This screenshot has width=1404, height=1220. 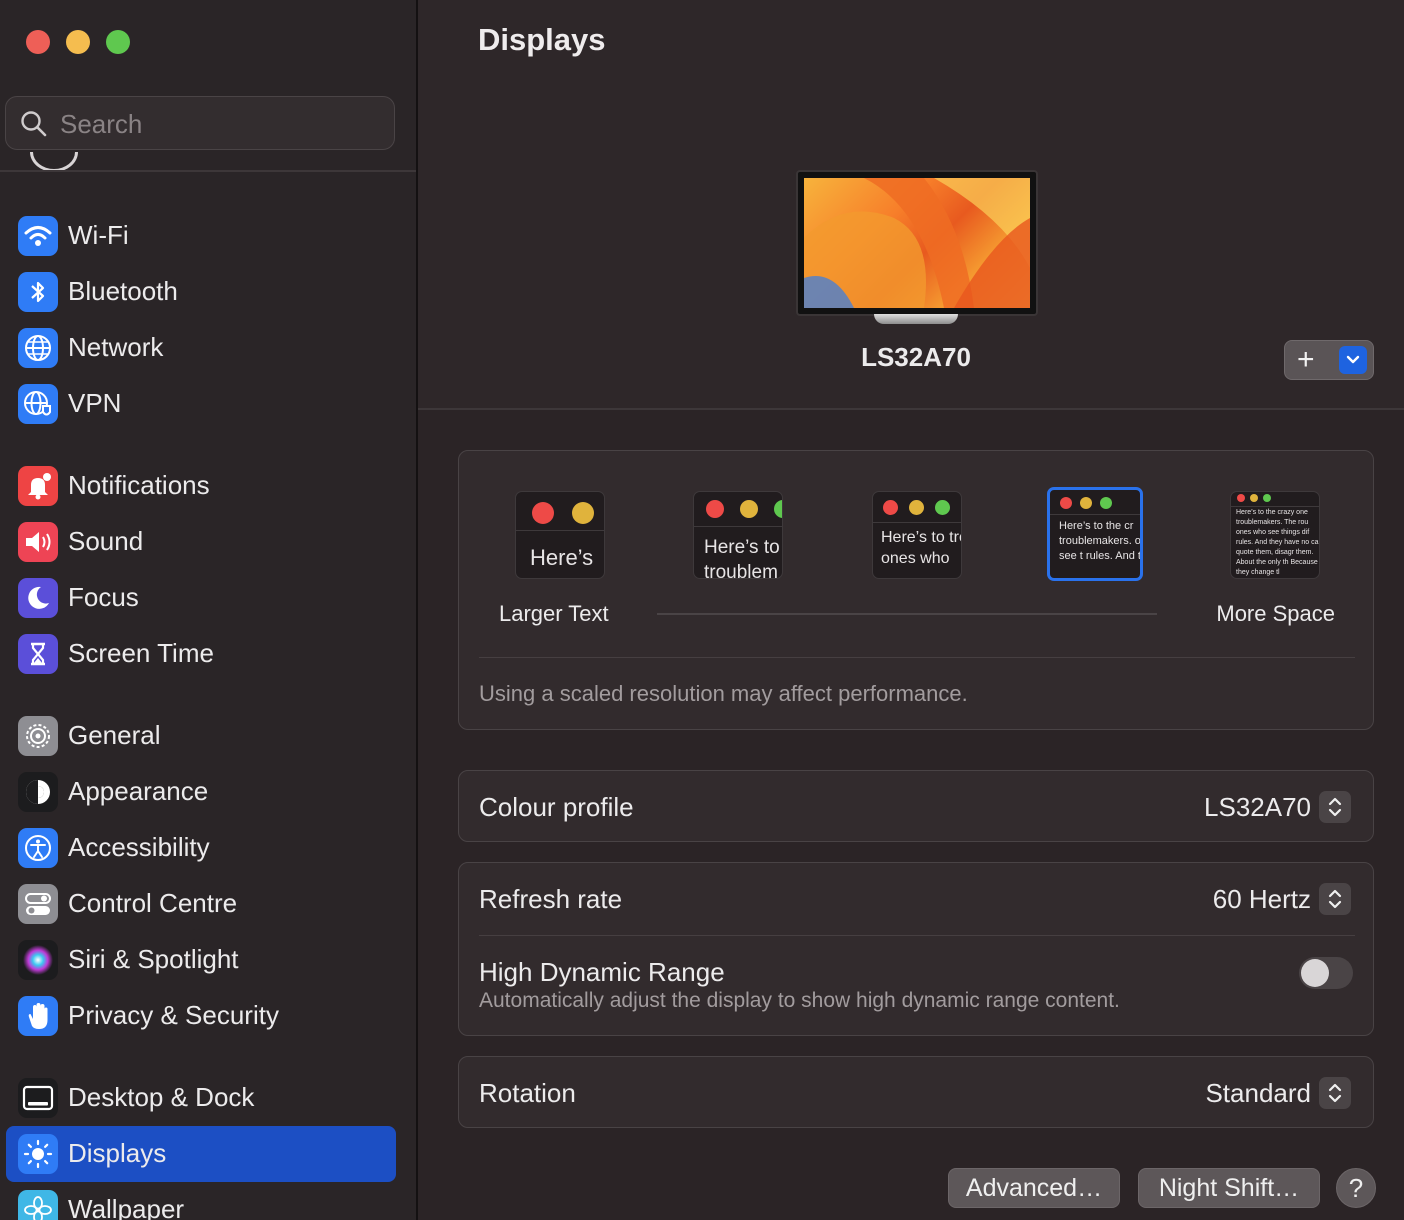 I want to click on vpn-globe-icon, so click(x=38, y=404).